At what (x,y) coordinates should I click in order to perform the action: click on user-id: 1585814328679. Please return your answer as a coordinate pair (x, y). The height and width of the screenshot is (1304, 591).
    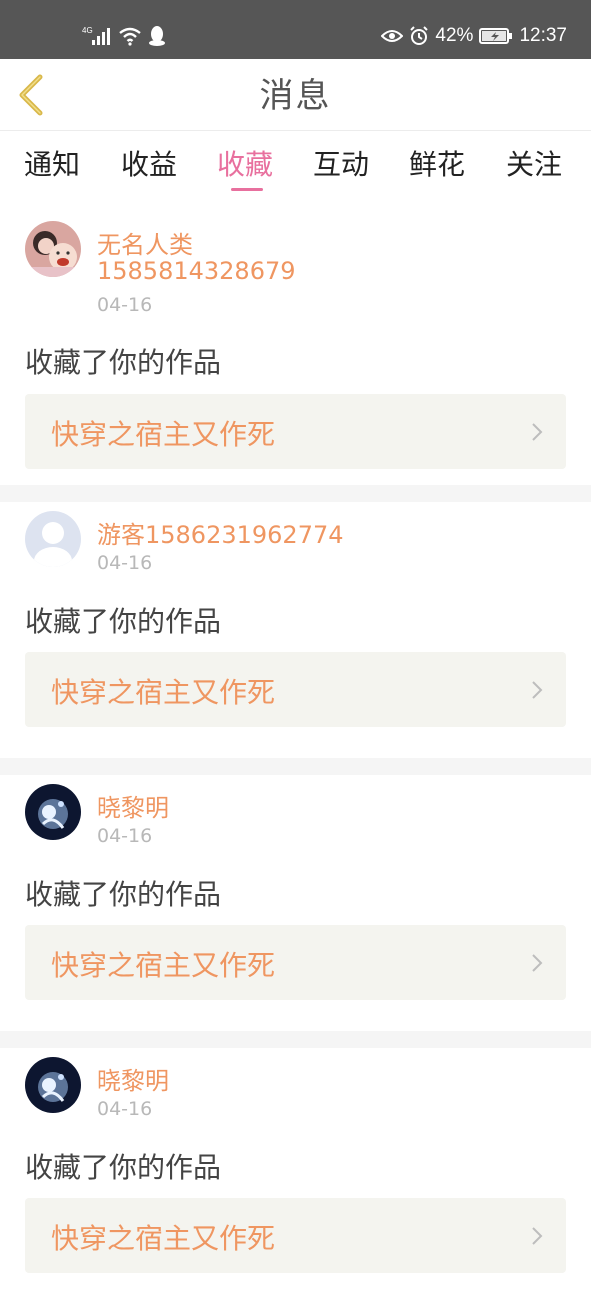
    Looking at the image, I should click on (196, 271).